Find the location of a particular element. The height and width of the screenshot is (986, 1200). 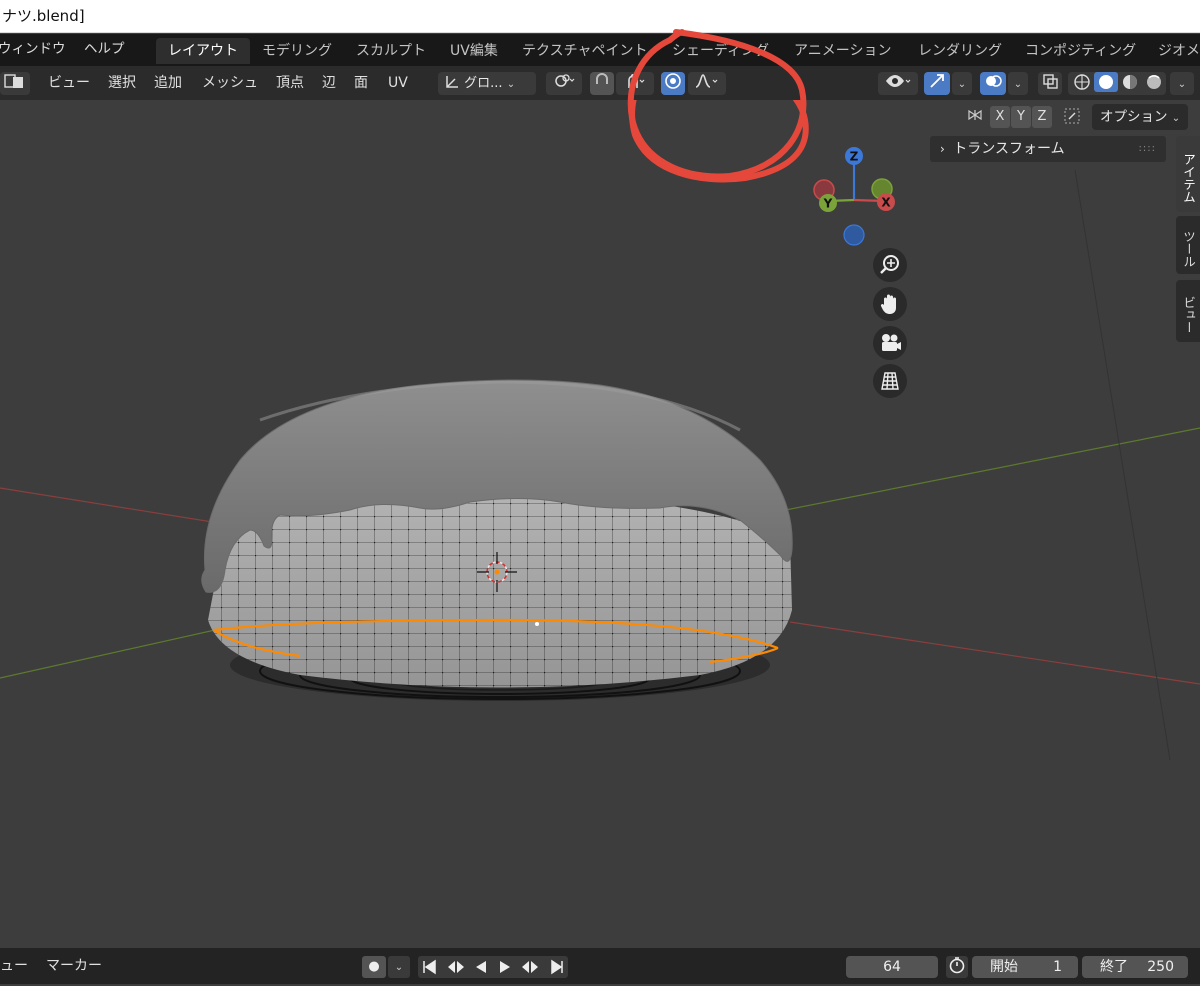

z-axis-label: Z is located at coordinates (854, 157).